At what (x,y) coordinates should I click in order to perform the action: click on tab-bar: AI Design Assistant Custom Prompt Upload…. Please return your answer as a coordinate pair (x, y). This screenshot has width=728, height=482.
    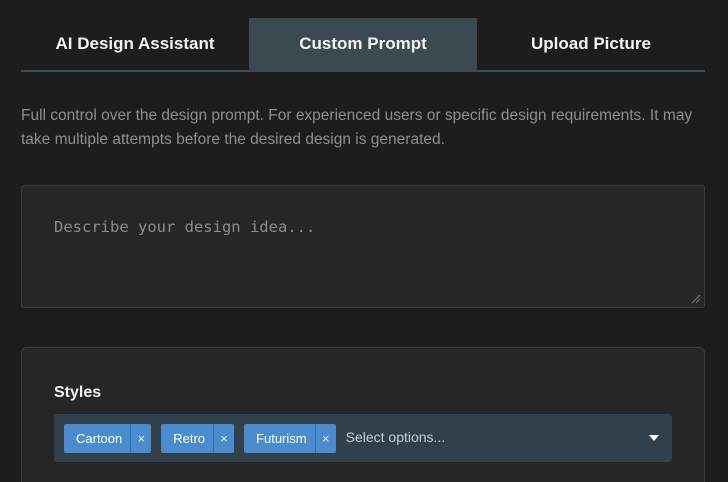
    Looking at the image, I should click on (363, 45).